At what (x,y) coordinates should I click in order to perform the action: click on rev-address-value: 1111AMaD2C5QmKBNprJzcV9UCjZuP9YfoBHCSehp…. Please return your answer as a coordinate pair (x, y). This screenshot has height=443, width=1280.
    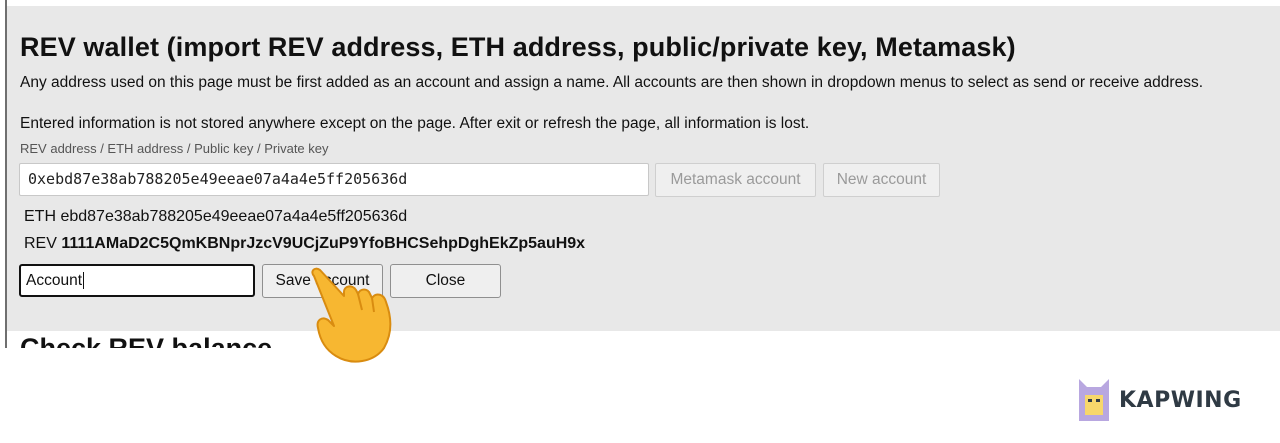
    Looking at the image, I should click on (323, 243).